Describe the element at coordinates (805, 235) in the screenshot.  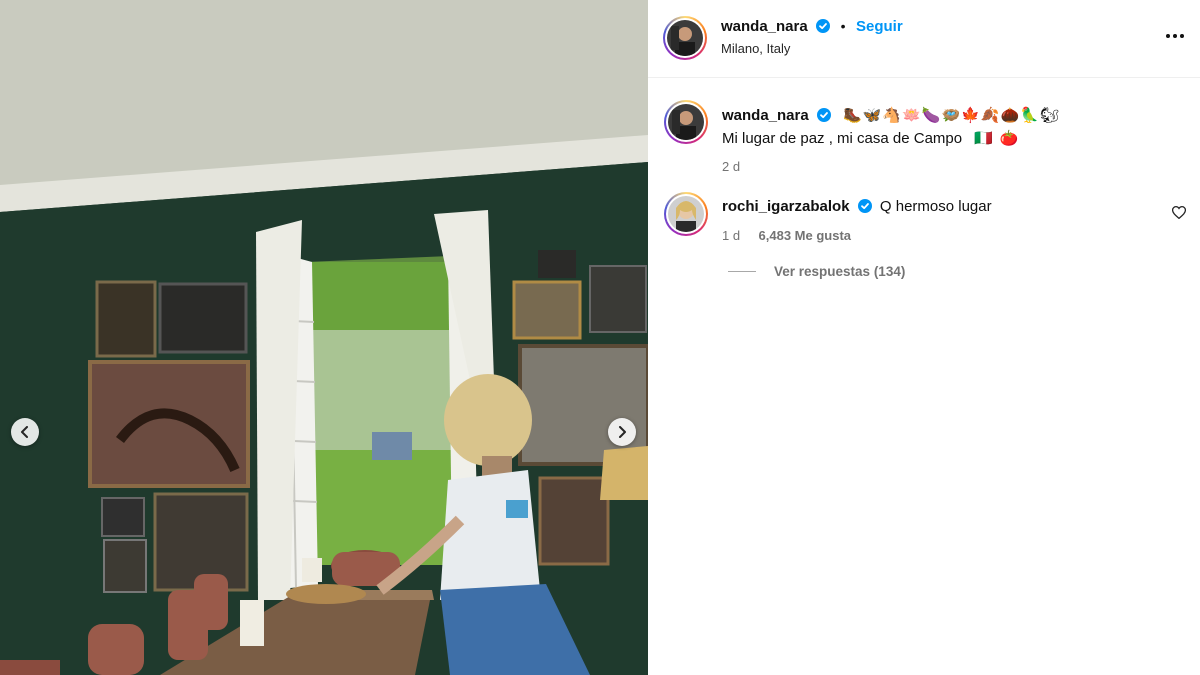
I see `comment-likes: 6,483 Me gusta` at that location.